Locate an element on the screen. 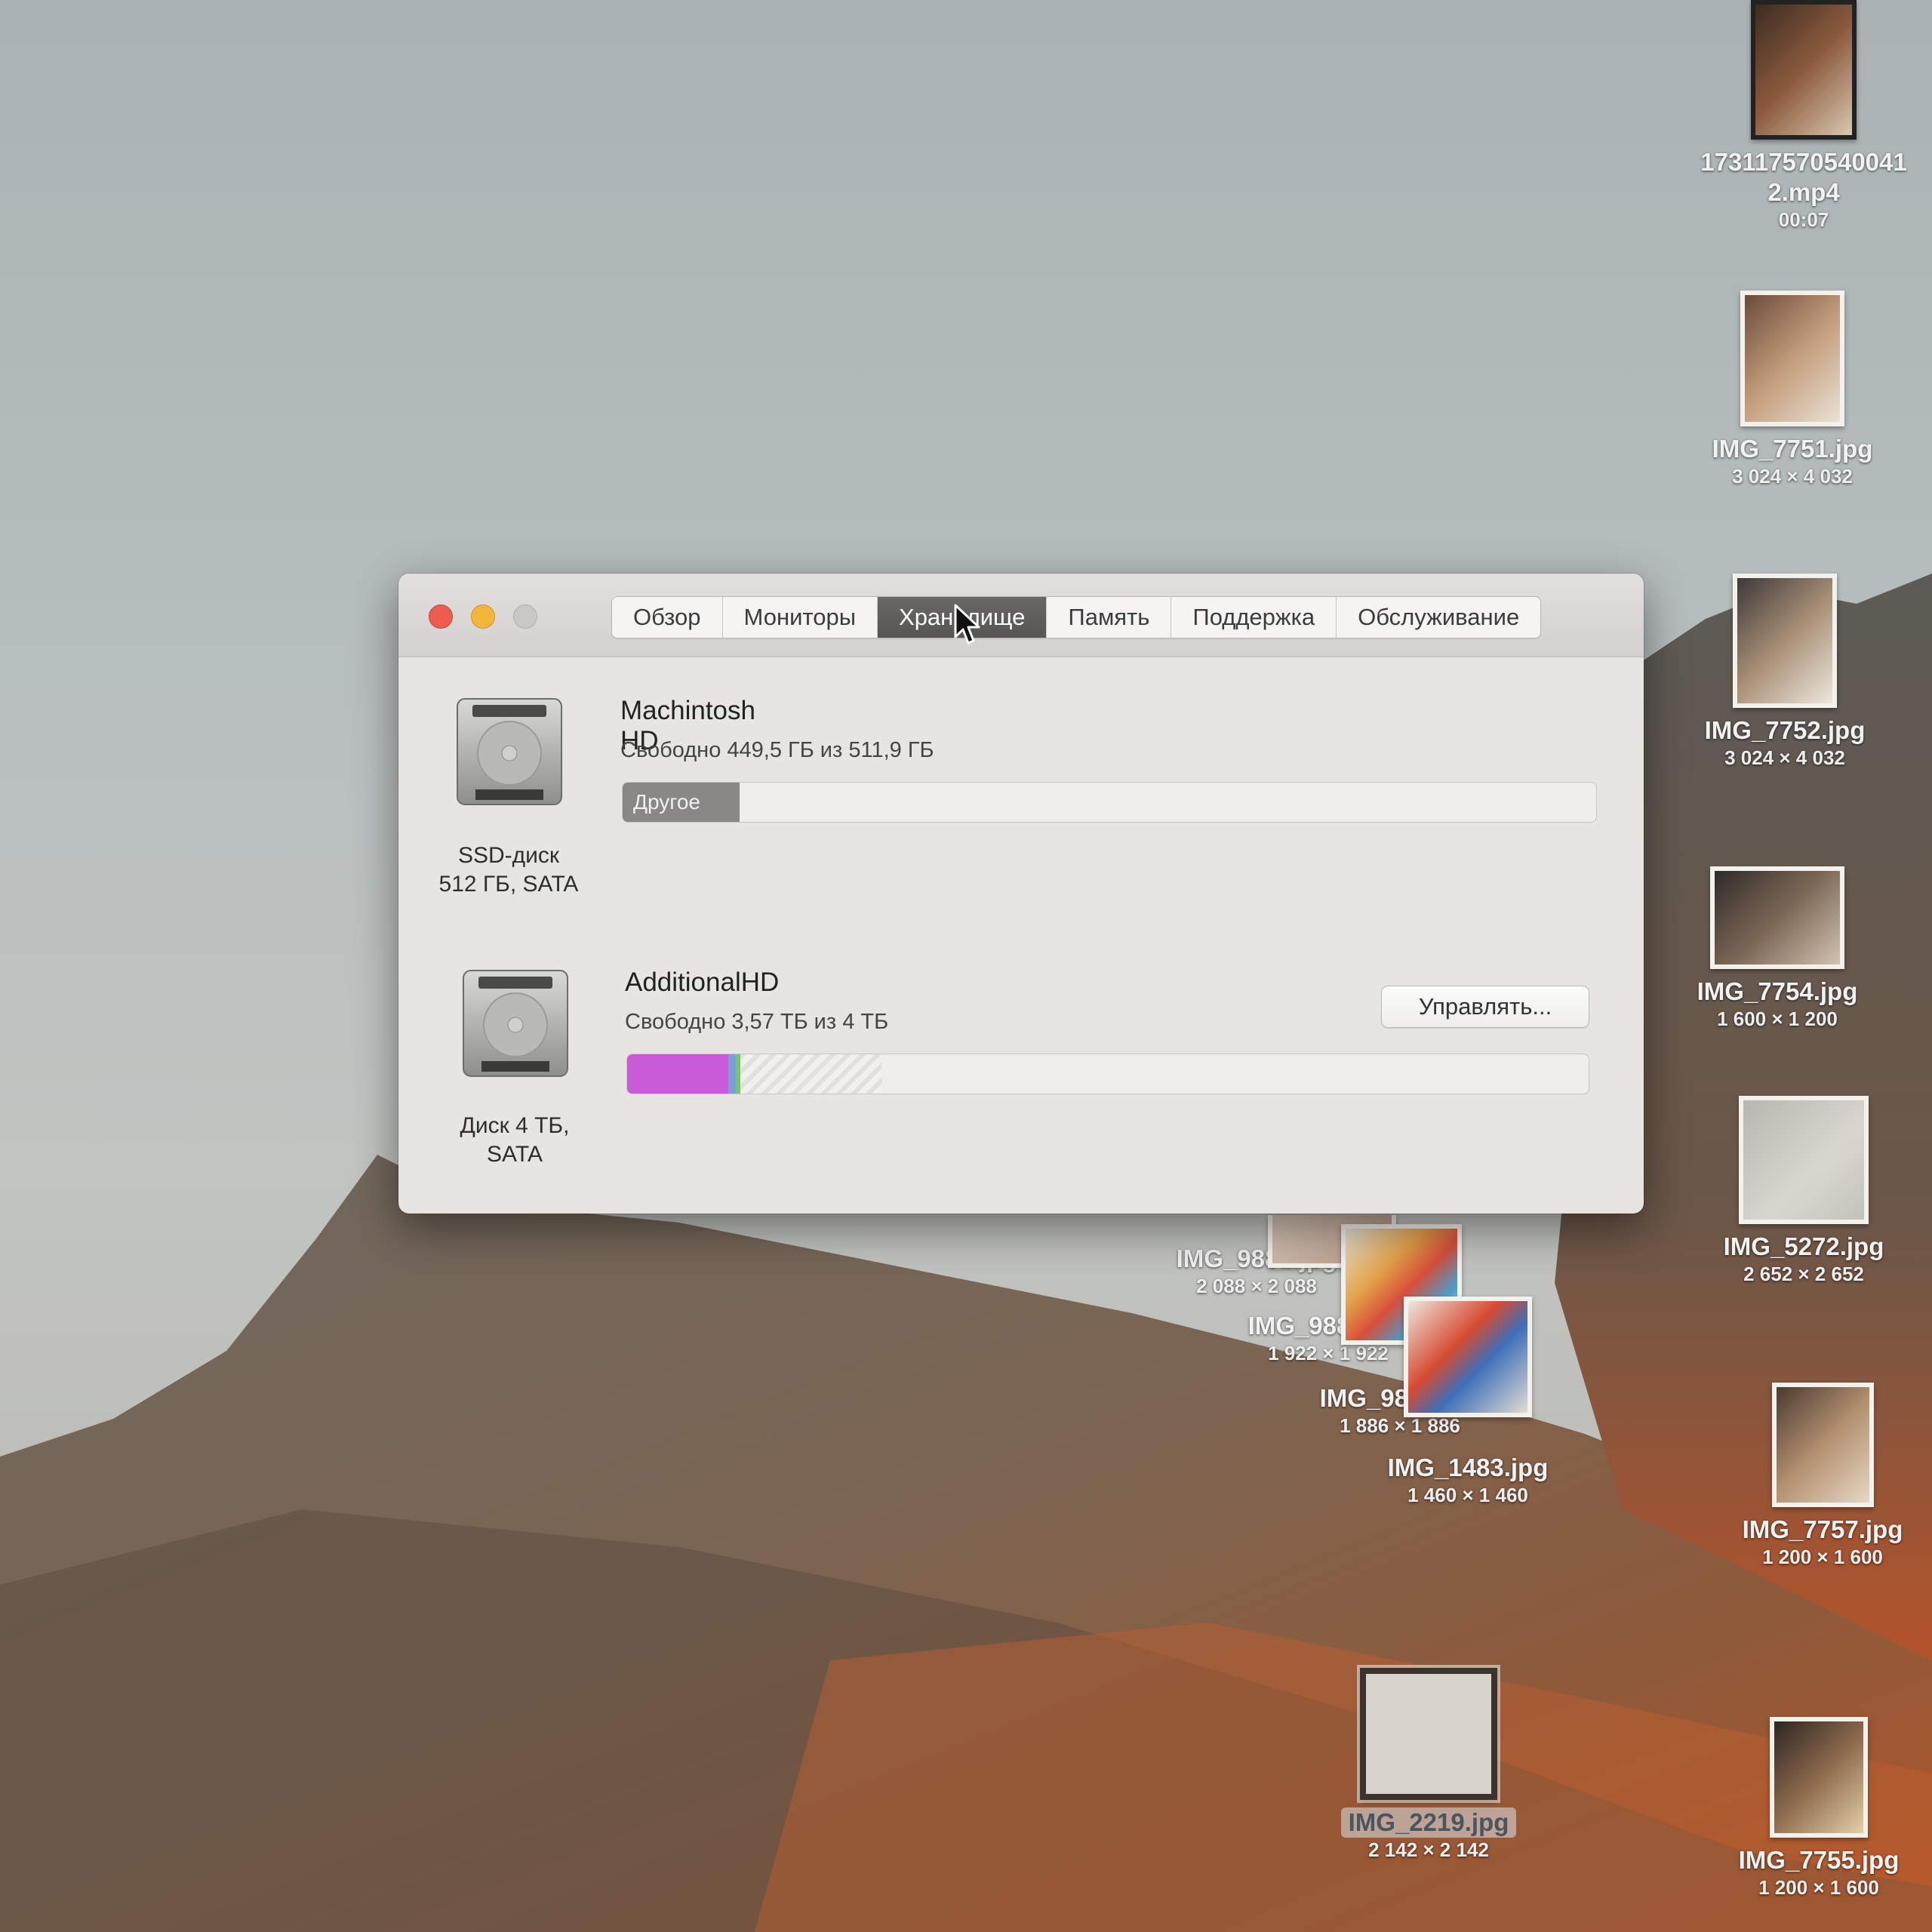 This screenshot has width=1932, height=1932. file-name: IMG_7755.jpg is located at coordinates (1819, 1860).